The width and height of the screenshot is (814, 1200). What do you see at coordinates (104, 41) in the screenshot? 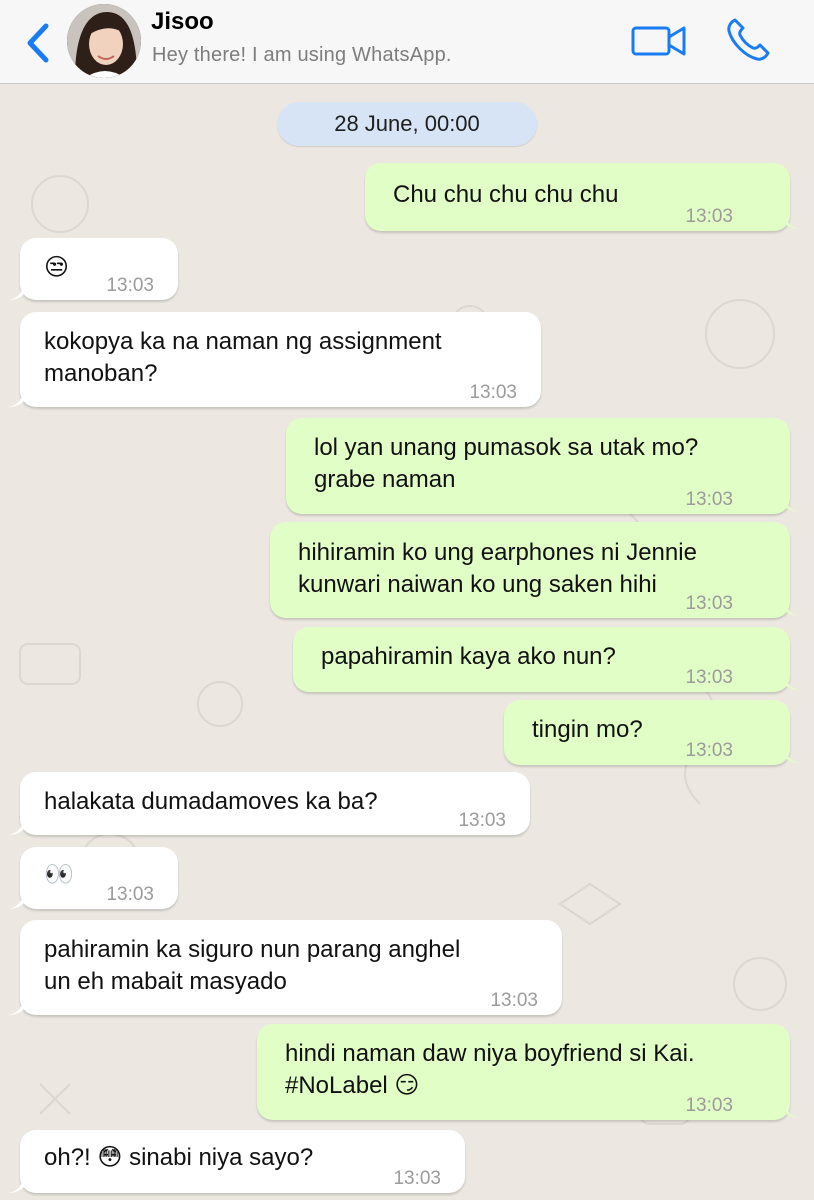
I see `avatar` at bounding box center [104, 41].